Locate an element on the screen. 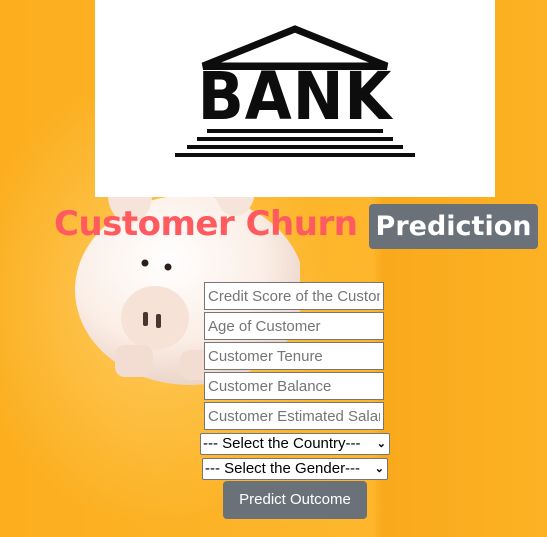  credit-score-input is located at coordinates (294, 296).